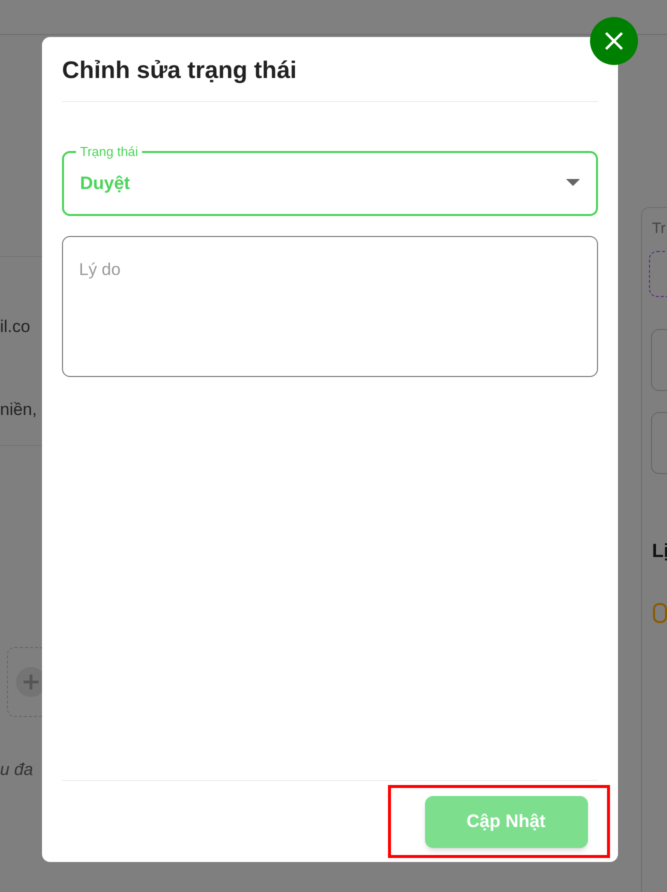 The height and width of the screenshot is (892, 667). I want to click on close-icon, so click(614, 41).